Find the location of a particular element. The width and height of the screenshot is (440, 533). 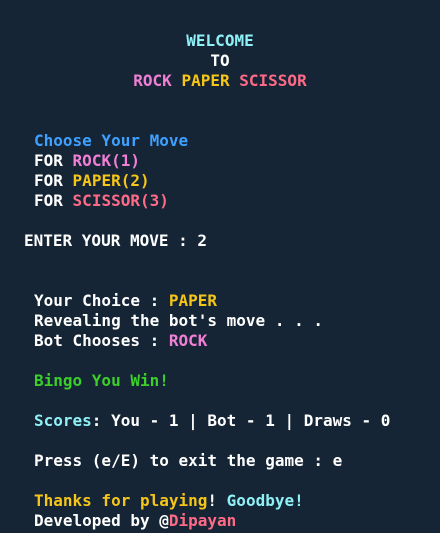

banner-paper: PAPER is located at coordinates (205, 80).